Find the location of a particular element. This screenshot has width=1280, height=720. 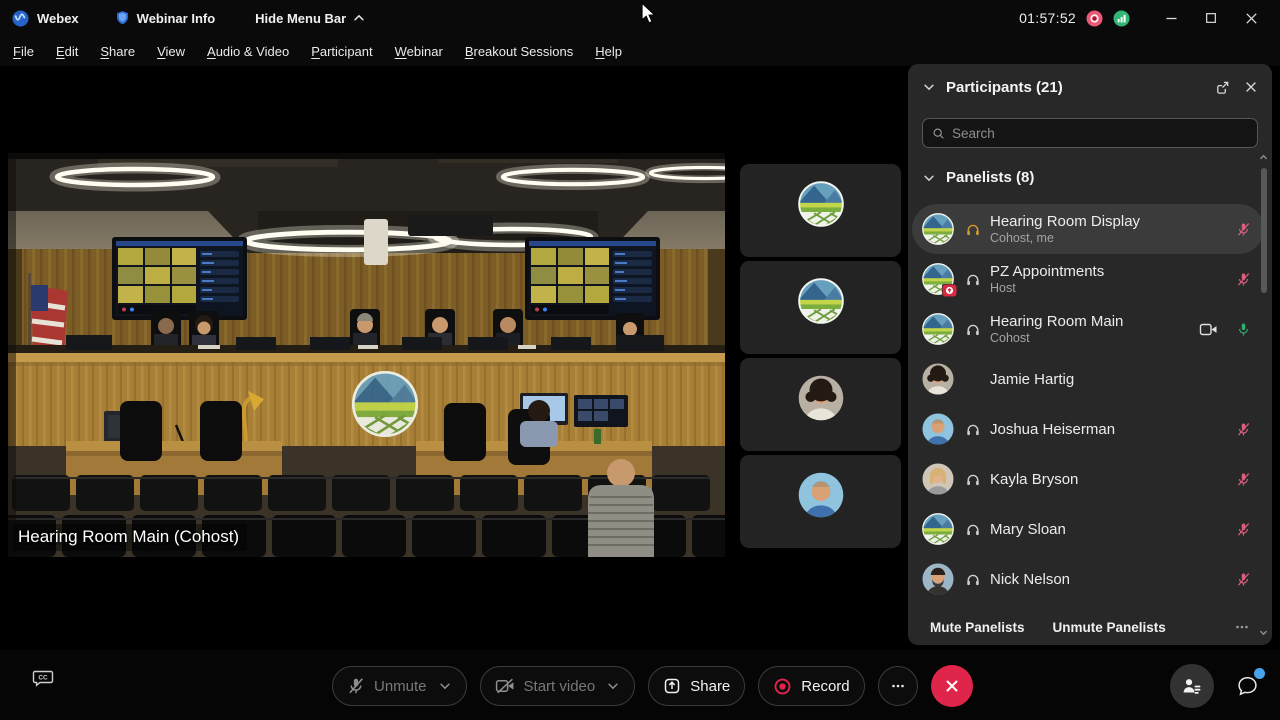

audio-options-chevron-icon is located at coordinates (445, 686).